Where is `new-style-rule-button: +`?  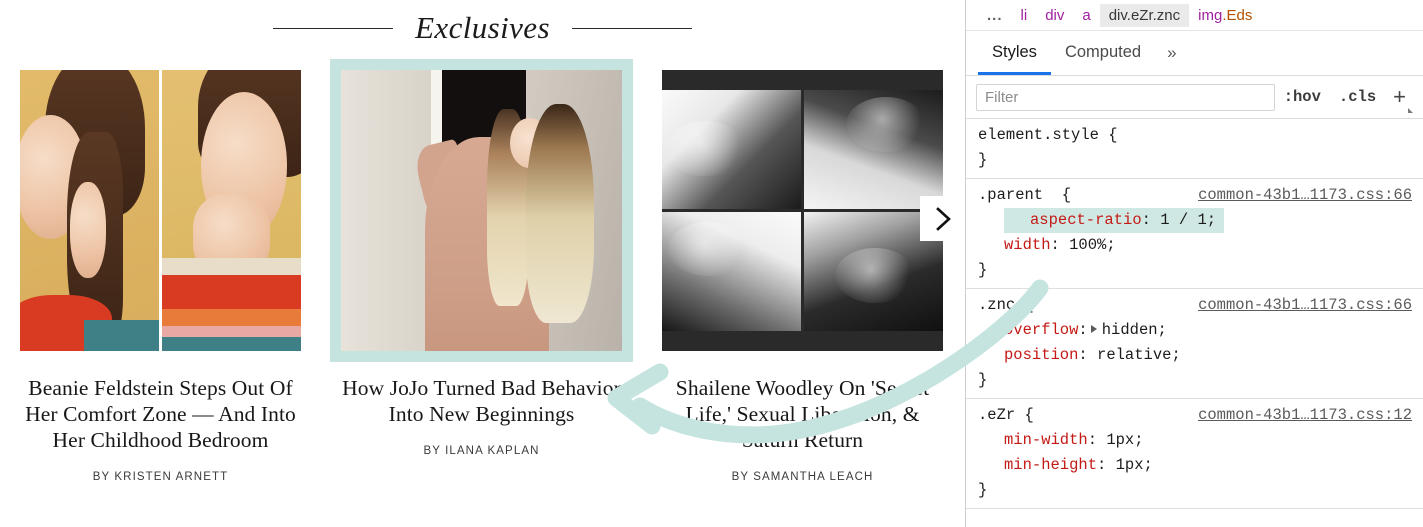 new-style-rule-button: + is located at coordinates (1400, 98).